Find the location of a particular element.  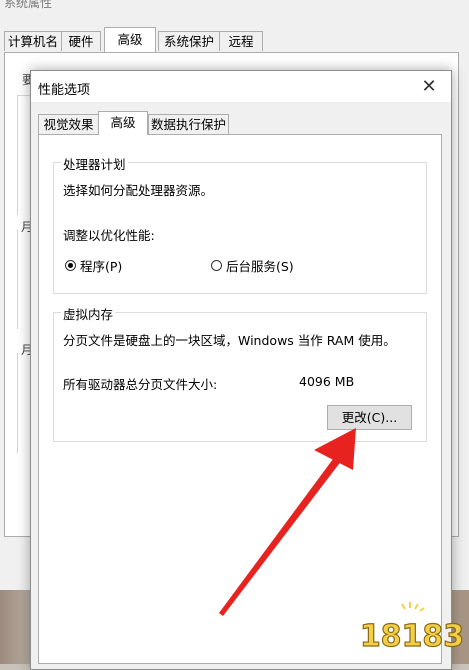

radio-unchecked-icon is located at coordinates (216, 265).